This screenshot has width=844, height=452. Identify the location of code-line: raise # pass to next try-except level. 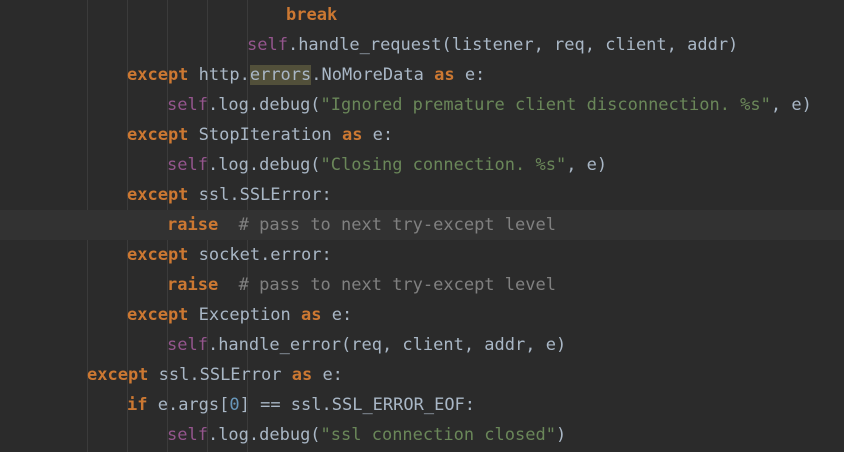
(422, 285).